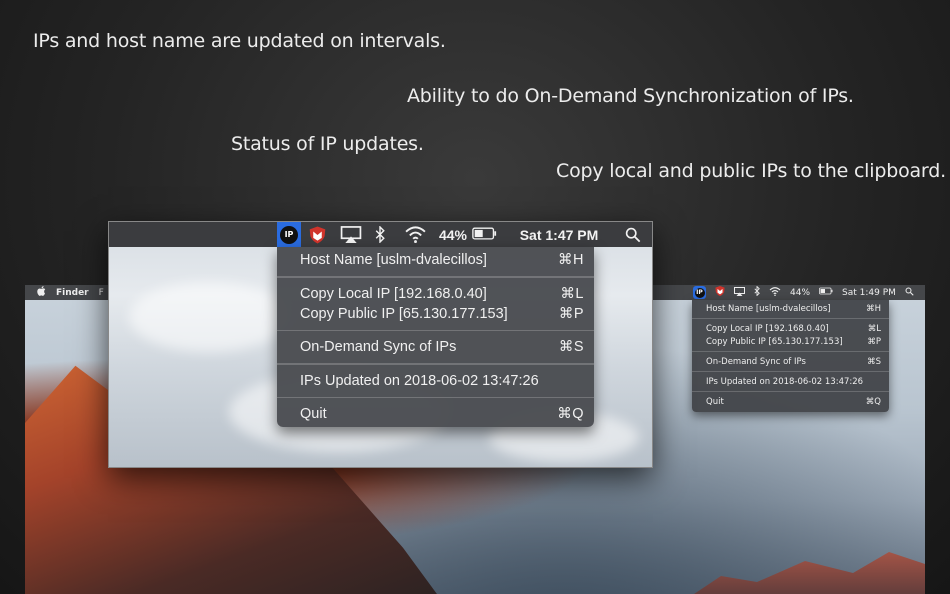 The height and width of the screenshot is (594, 950). What do you see at coordinates (757, 292) in the screenshot?
I see `small-bluetooth-icon` at bounding box center [757, 292].